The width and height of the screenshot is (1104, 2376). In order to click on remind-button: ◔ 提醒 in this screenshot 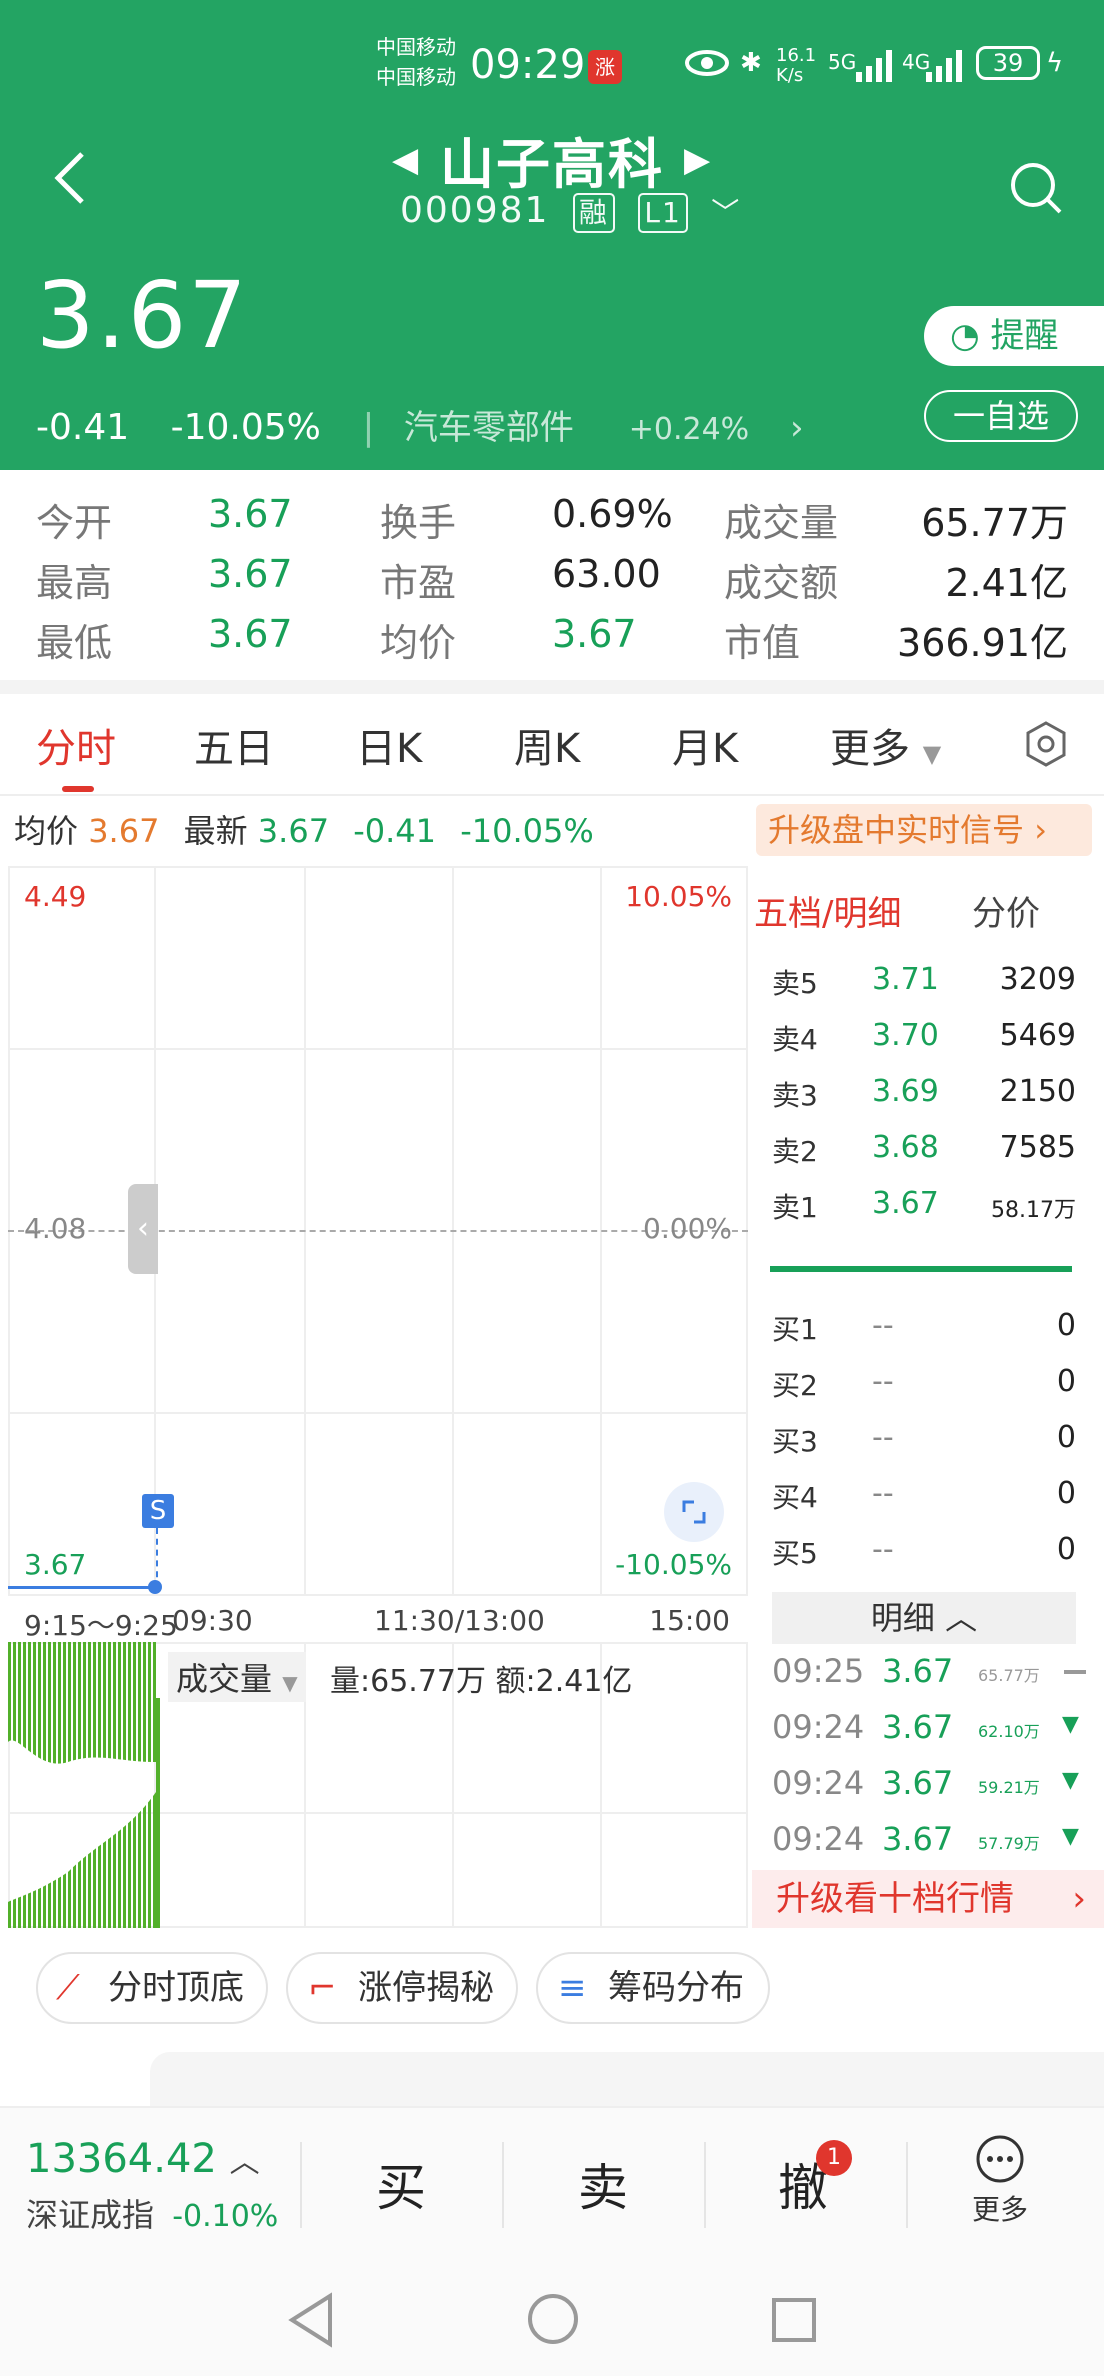, I will do `click(1014, 336)`.